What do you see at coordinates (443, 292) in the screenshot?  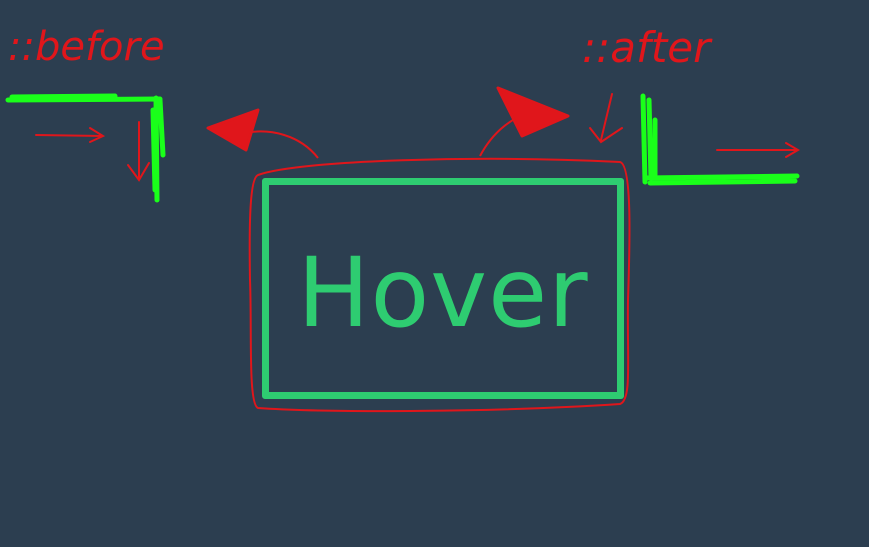 I see `hover-button-label: Hover` at bounding box center [443, 292].